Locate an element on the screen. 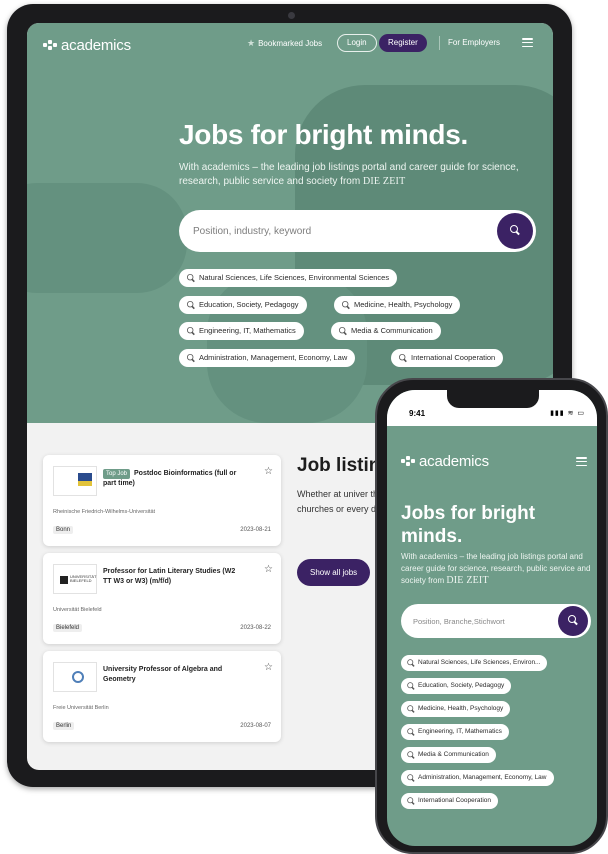 The width and height of the screenshot is (608, 854). register-button: Register is located at coordinates (403, 43).